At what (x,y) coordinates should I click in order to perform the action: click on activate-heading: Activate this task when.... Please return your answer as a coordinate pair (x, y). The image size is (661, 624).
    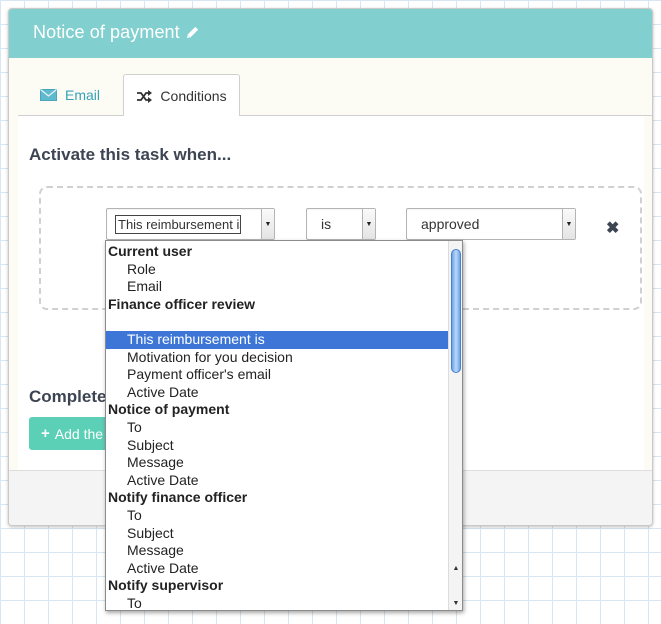
    Looking at the image, I should click on (130, 154).